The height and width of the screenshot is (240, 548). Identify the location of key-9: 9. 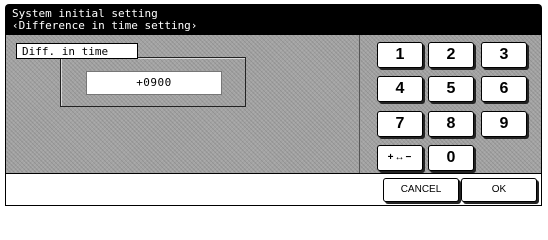
(504, 124).